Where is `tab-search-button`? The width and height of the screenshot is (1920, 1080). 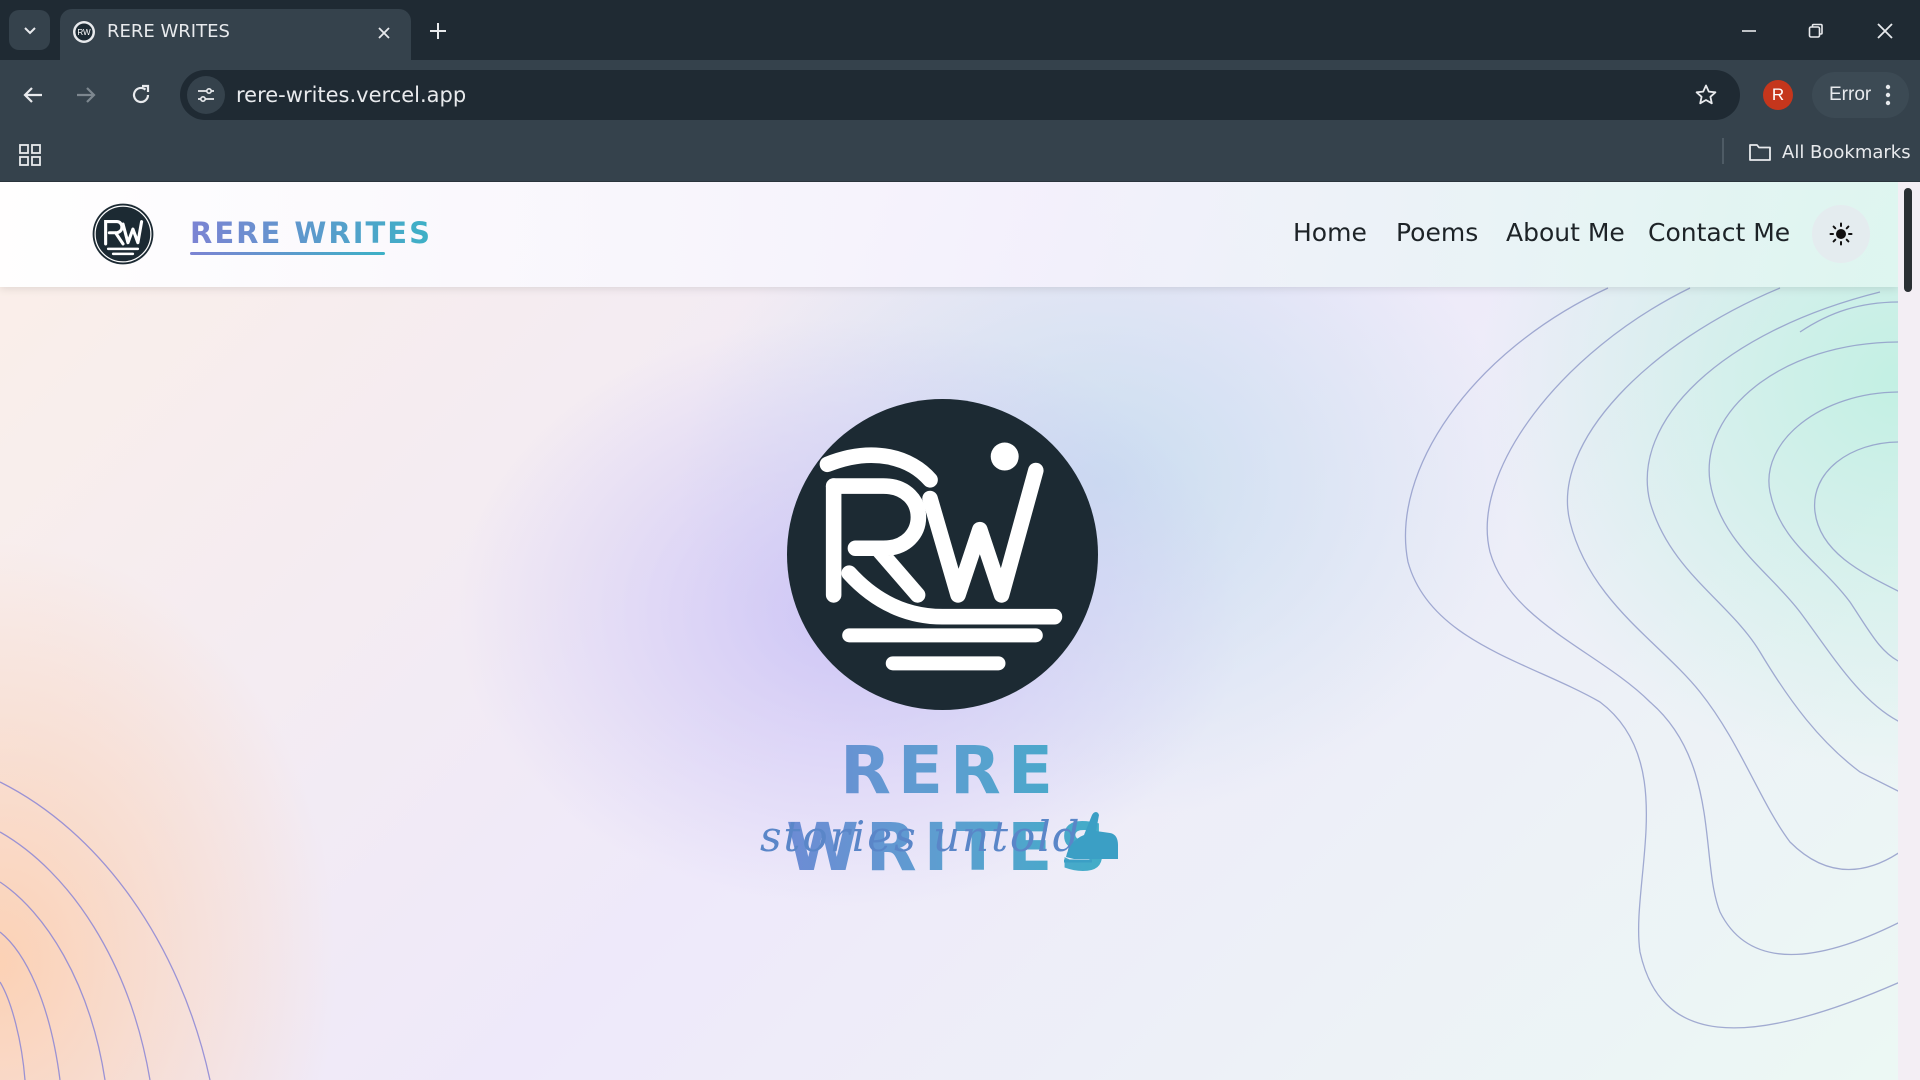
tab-search-button is located at coordinates (29, 30).